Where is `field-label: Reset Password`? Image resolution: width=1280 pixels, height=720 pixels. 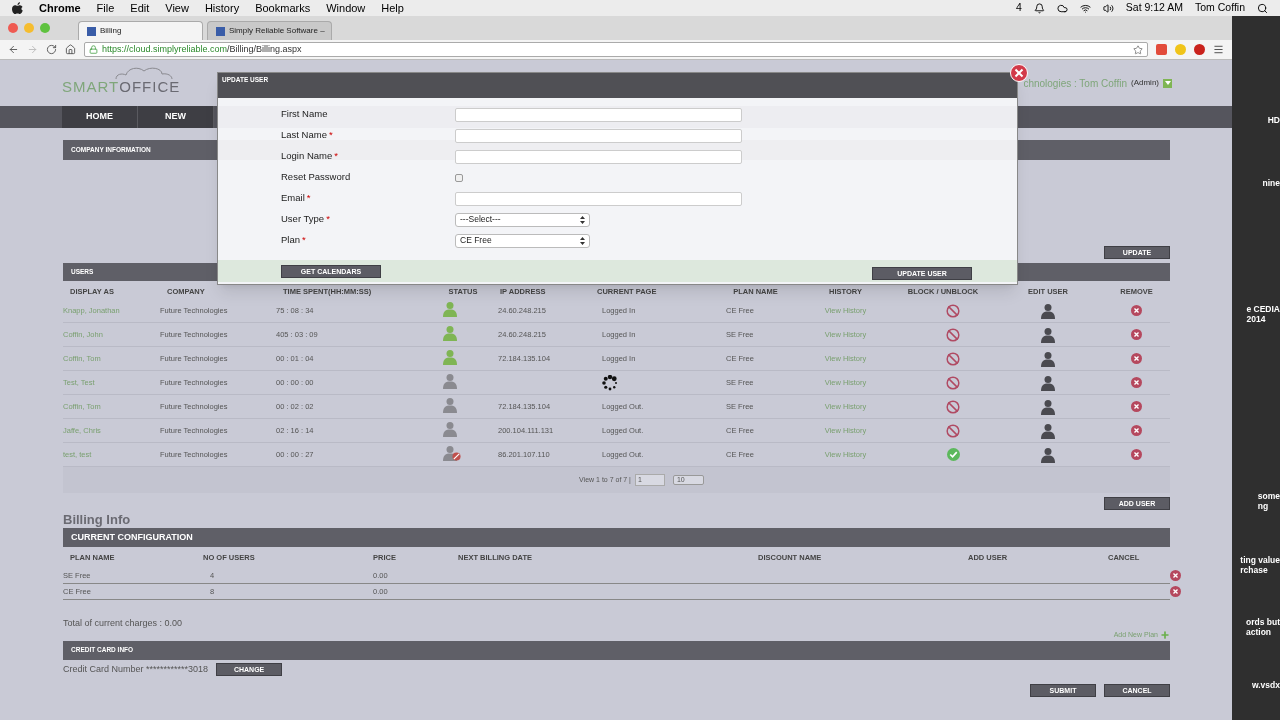 field-label: Reset Password is located at coordinates (316, 177).